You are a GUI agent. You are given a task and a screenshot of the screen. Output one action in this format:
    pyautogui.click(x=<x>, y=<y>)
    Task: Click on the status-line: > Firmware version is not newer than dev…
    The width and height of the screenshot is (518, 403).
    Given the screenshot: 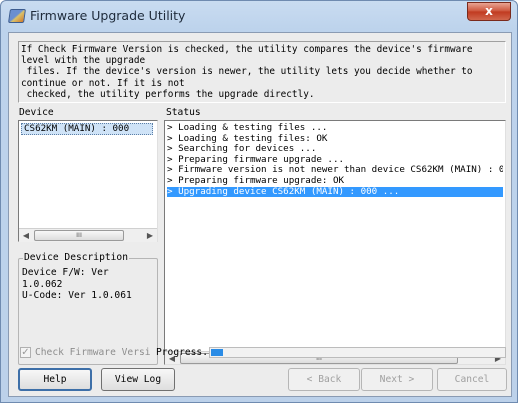 What is the action you would take?
    pyautogui.click(x=335, y=170)
    